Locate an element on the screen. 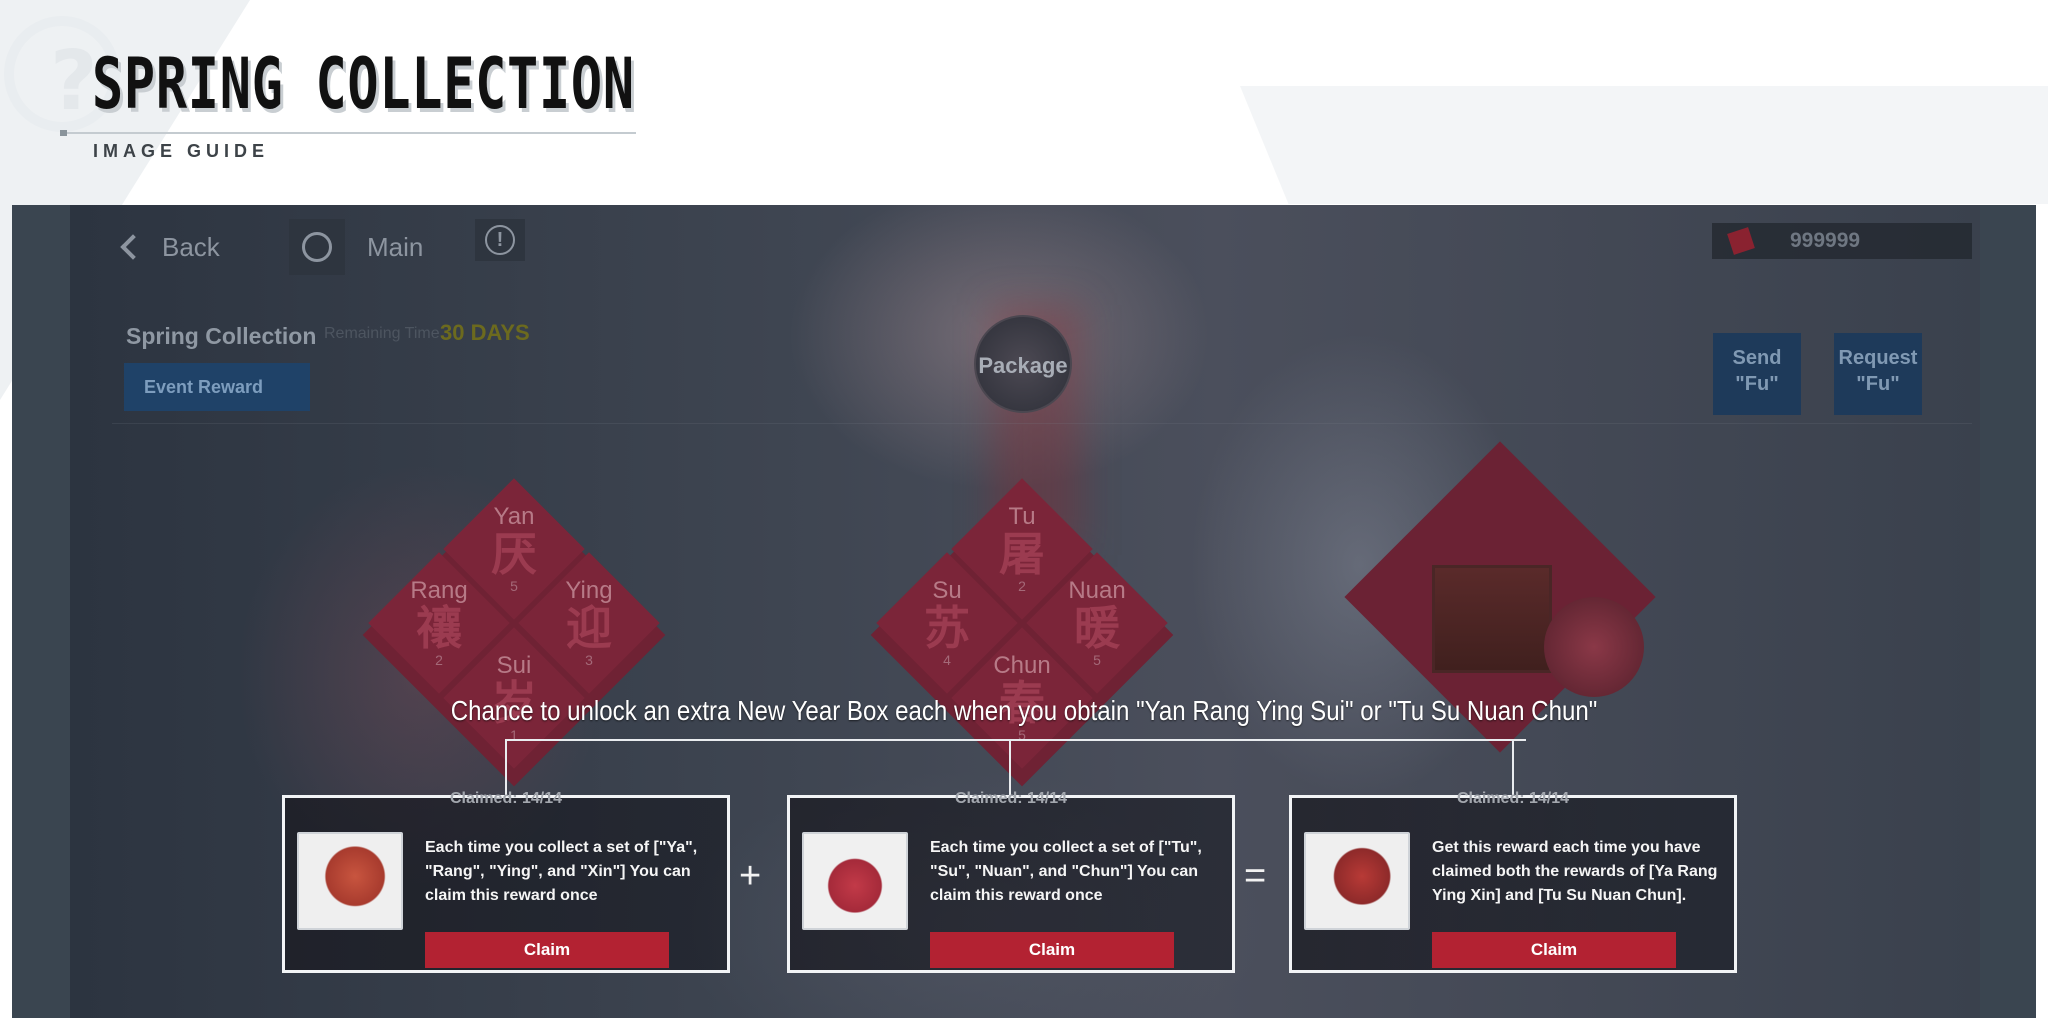 This screenshot has height=1024, width=2048. header-band-decoration is located at coordinates (1644, 145).